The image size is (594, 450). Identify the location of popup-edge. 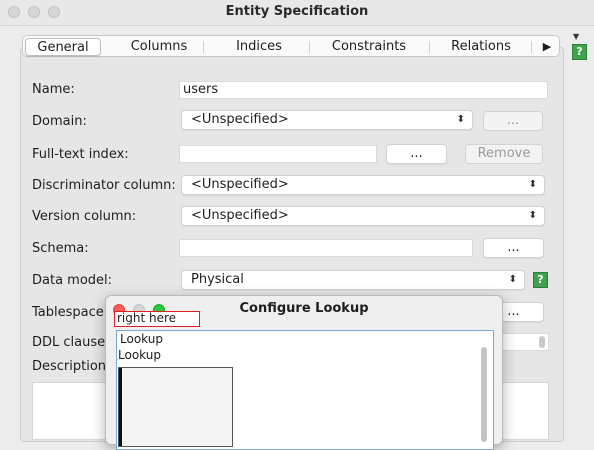
(120, 407).